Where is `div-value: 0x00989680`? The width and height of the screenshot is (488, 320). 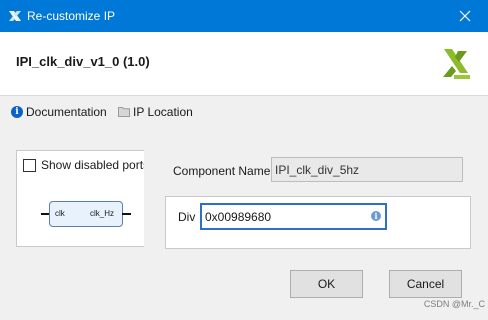 div-value: 0x00989680 is located at coordinates (238, 217).